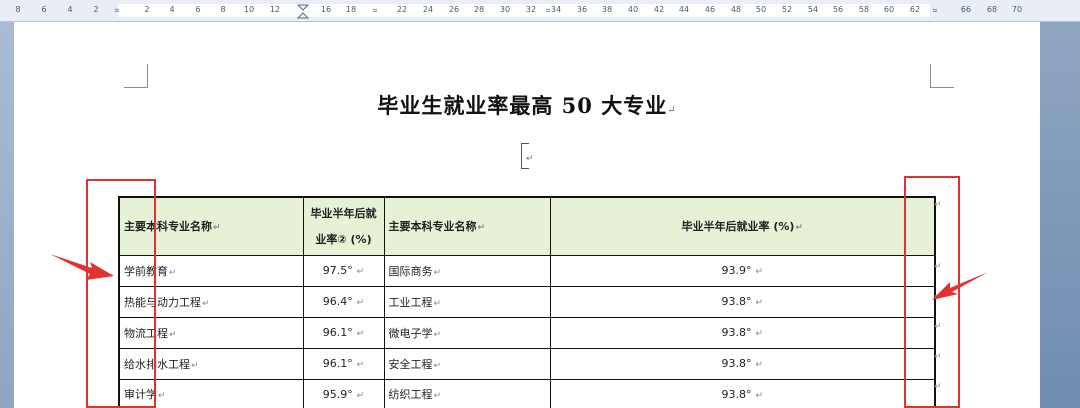 This screenshot has width=1080, height=408. What do you see at coordinates (343, 301) in the screenshot?
I see `employment-rate-cell: 96.4° ↵` at bounding box center [343, 301].